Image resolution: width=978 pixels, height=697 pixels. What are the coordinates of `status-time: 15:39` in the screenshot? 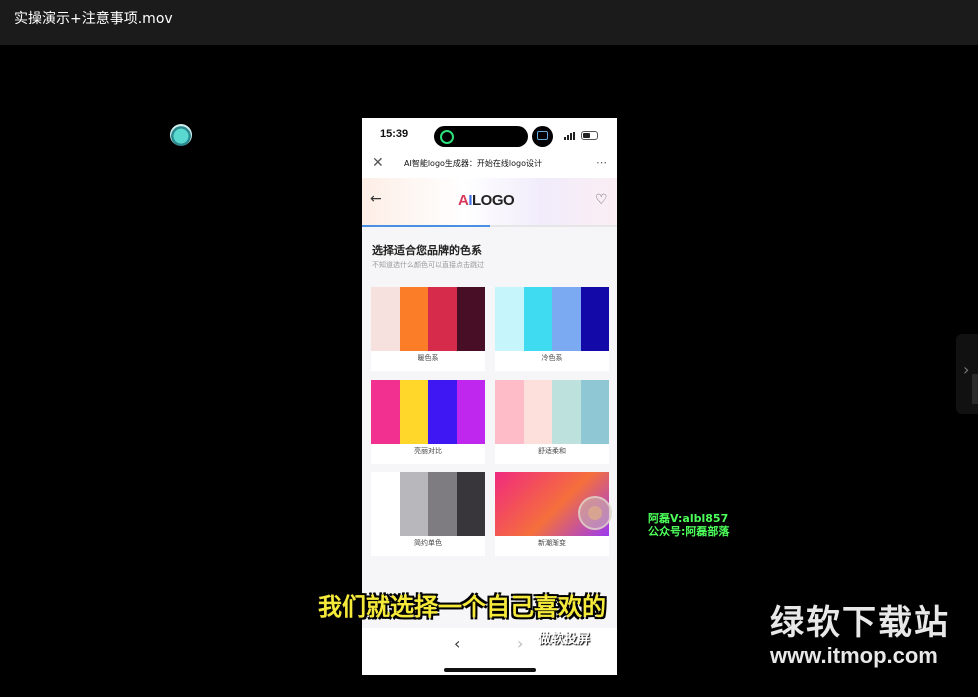 It's located at (394, 134).